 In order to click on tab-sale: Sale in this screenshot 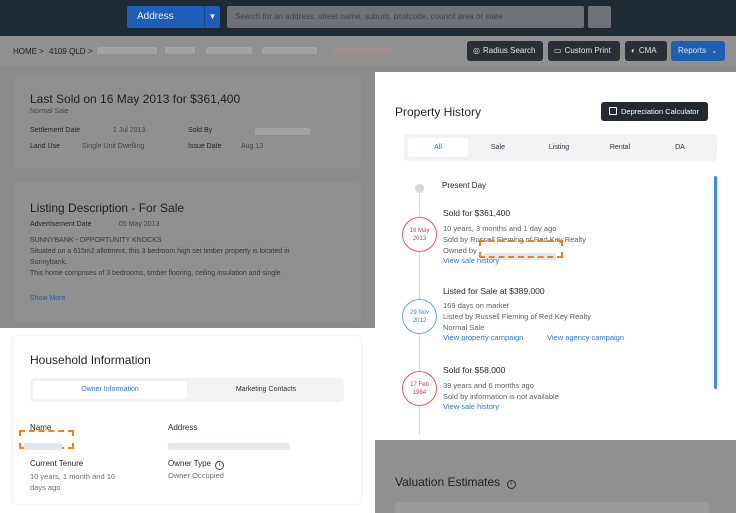, I will do `click(498, 147)`.